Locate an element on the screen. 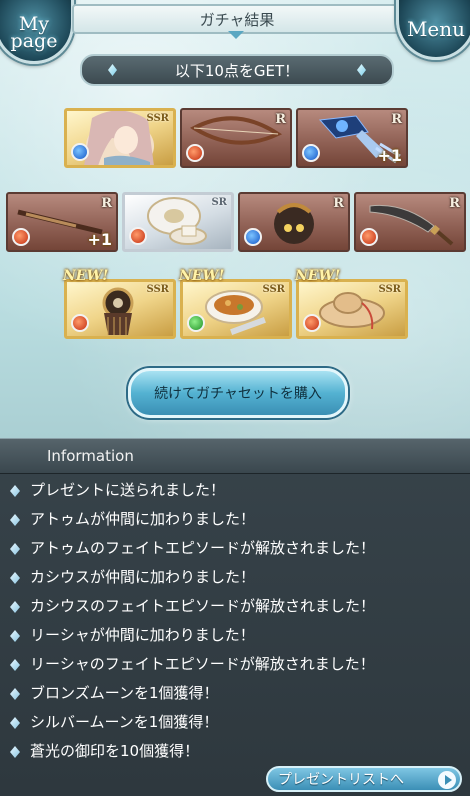  gacha-item-6: R is located at coordinates (294, 222).